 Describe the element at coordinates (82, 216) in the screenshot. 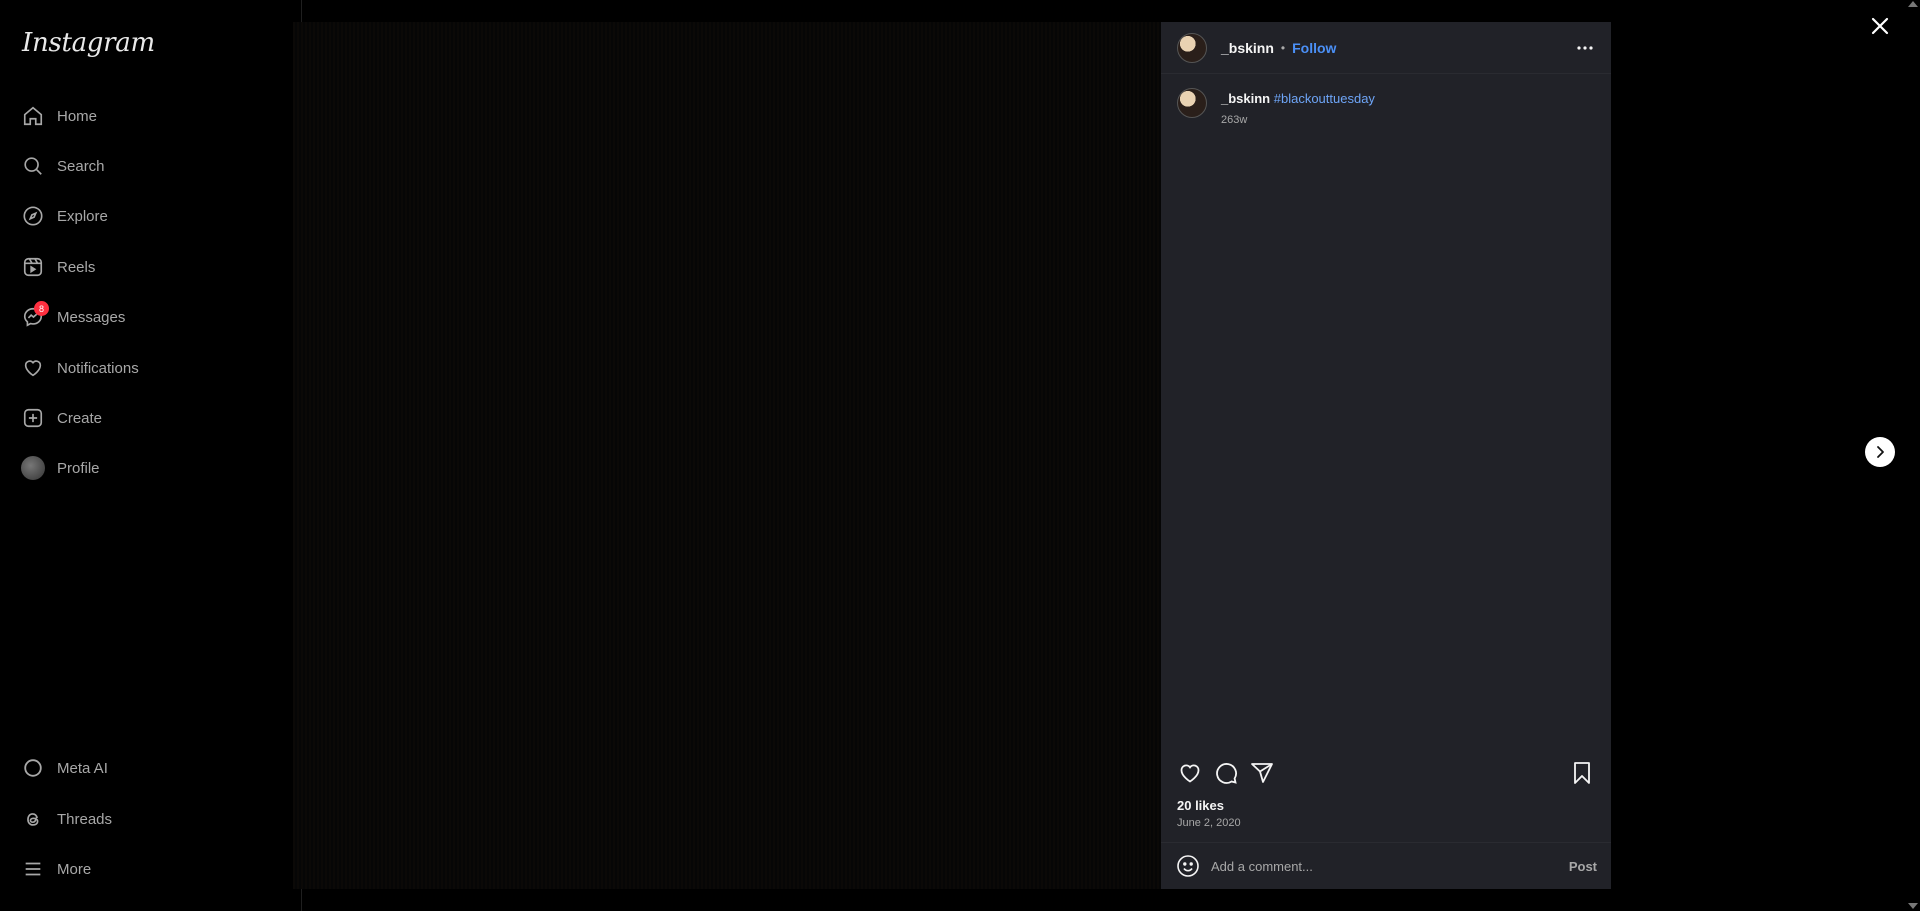

I see `sidebar-item-label: Explore` at that location.